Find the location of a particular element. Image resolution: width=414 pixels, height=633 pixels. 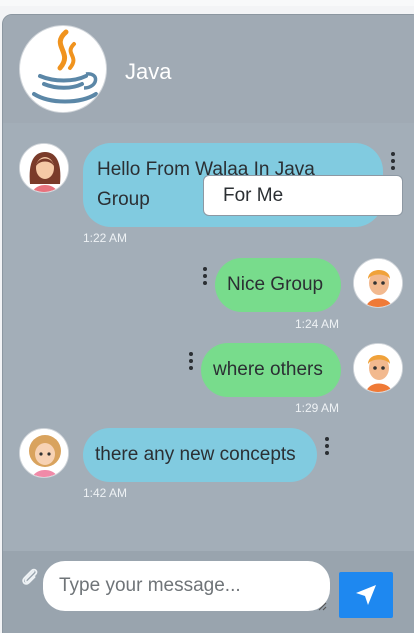

message-text: there any new concepts is located at coordinates (195, 454).